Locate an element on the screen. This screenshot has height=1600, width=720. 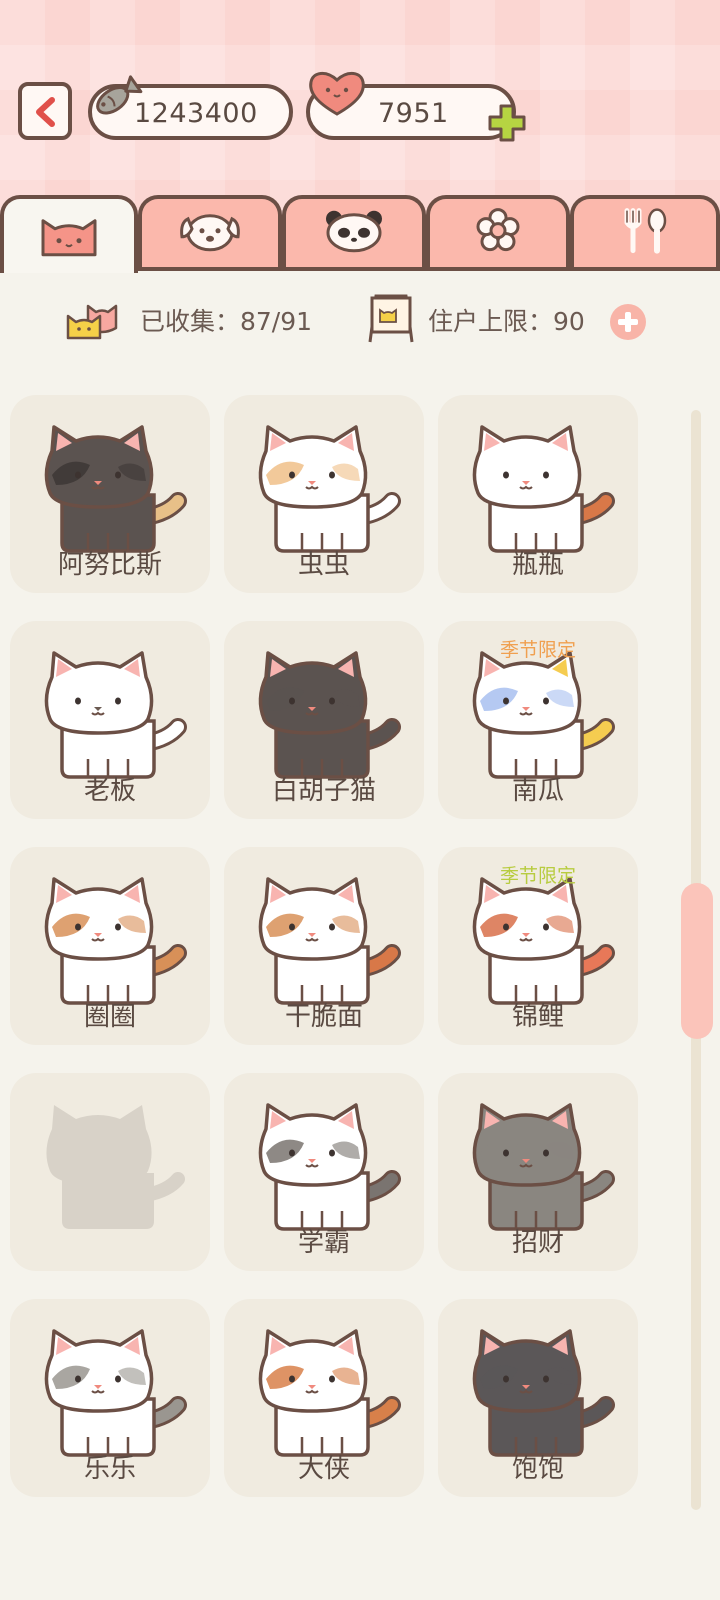
cat-name: 瓶瓶 is located at coordinates (537, 565).